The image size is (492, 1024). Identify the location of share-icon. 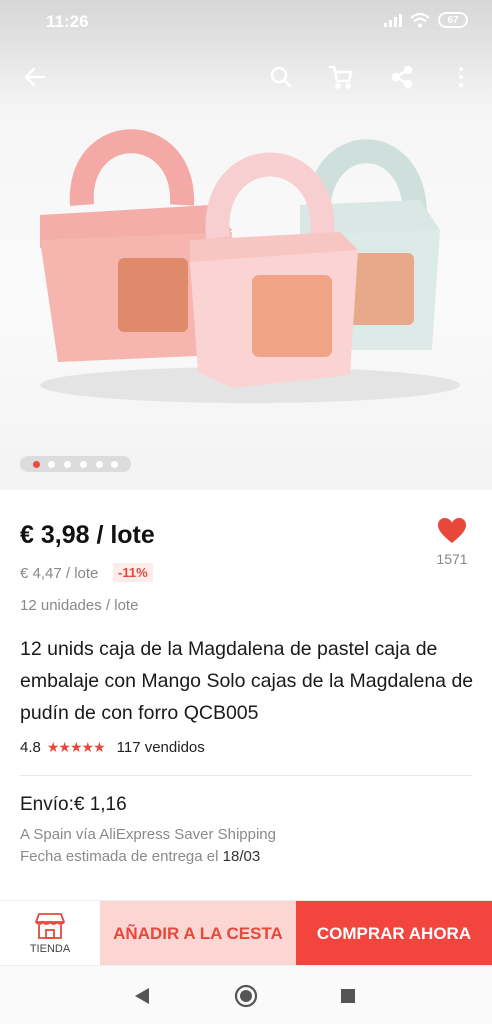
(402, 77).